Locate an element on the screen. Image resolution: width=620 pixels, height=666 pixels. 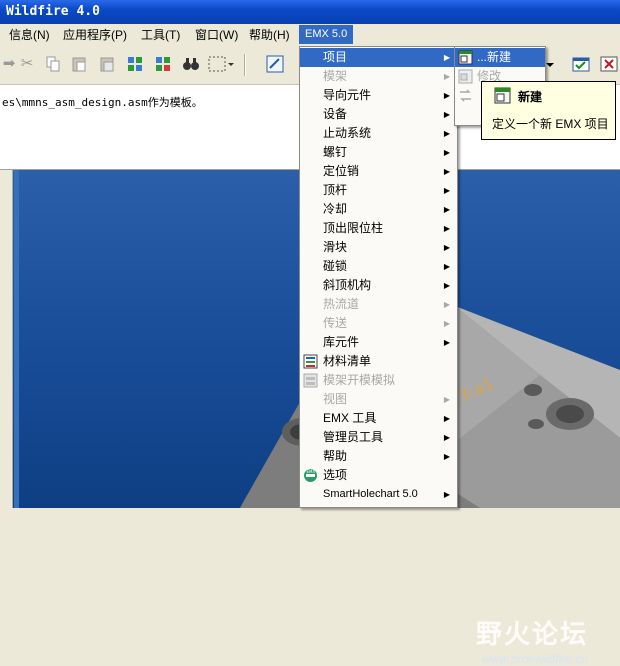
arrow-icon: ➡ is located at coordinates (9, 64).